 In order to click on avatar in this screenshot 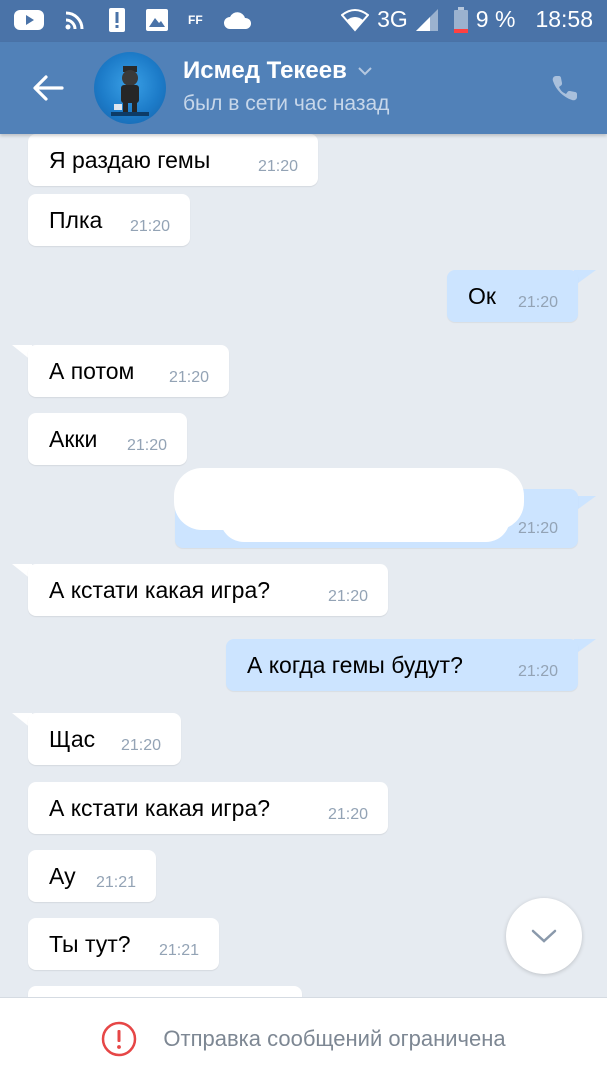, I will do `click(130, 88)`.